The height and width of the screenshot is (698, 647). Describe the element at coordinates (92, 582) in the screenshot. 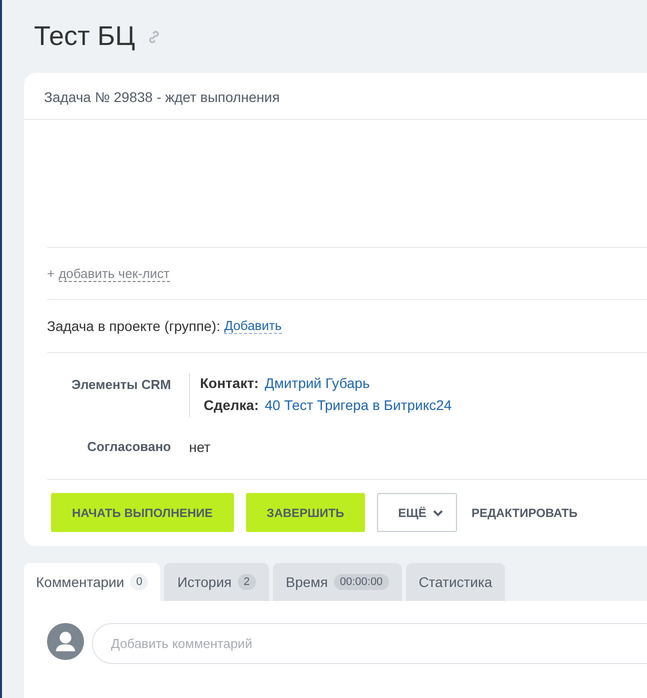

I see `tab: Комментарии 0` at that location.